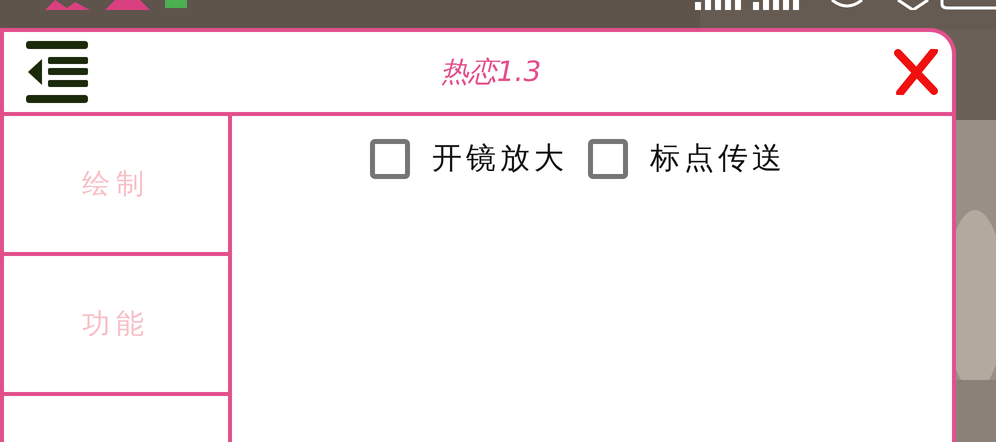 This screenshot has height=442, width=996. Describe the element at coordinates (176, 4) in the screenshot. I see `app-icon` at that location.